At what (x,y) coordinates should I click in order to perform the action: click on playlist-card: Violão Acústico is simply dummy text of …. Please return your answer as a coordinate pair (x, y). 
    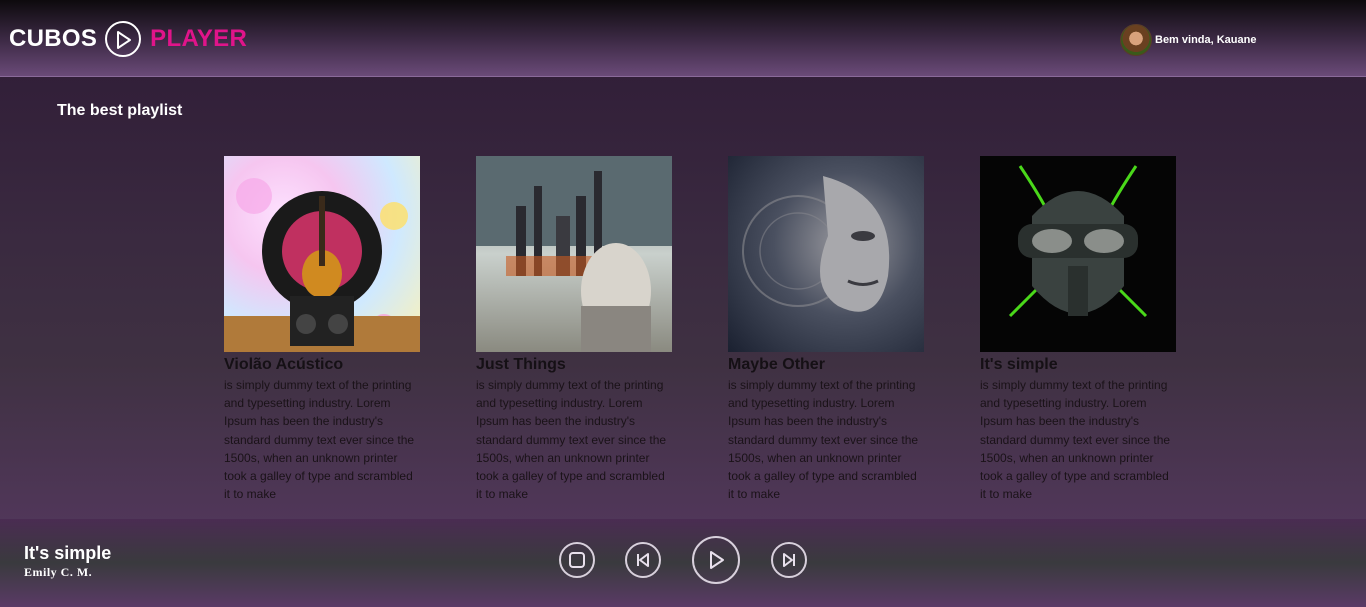
    Looking at the image, I should click on (322, 329).